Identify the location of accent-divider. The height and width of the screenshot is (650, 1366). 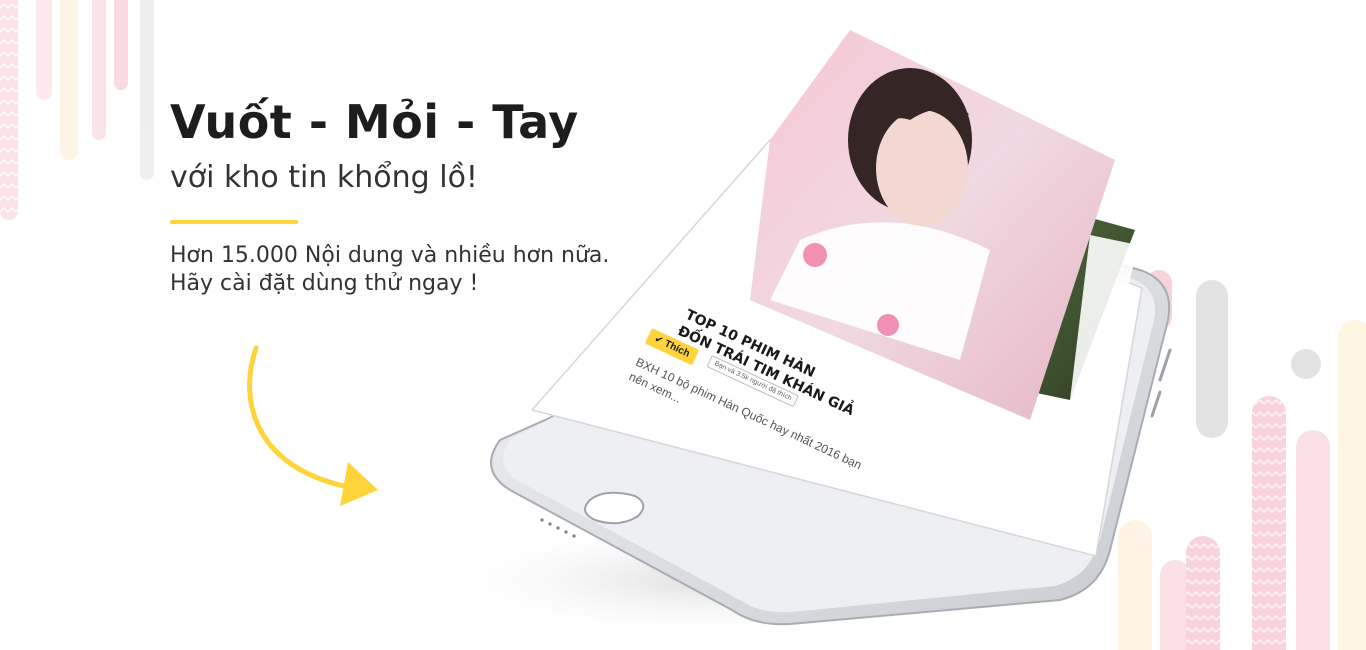
(234, 222).